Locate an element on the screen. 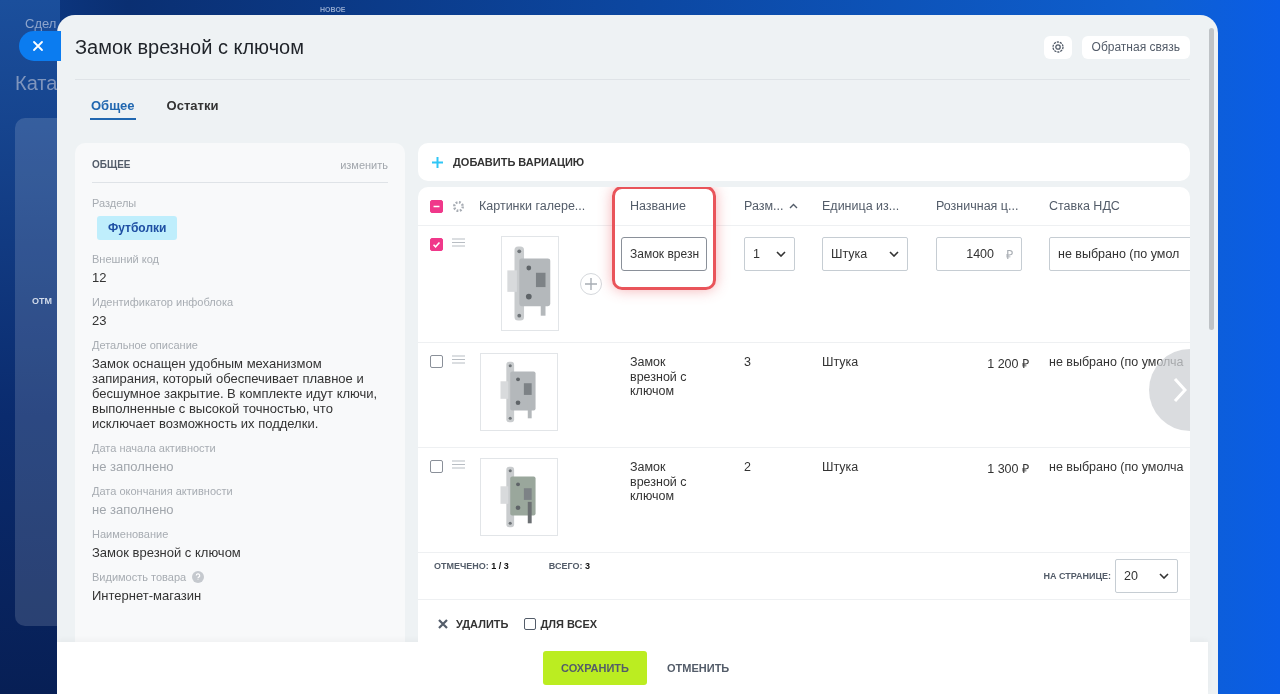  field-value: 12 is located at coordinates (100, 277).